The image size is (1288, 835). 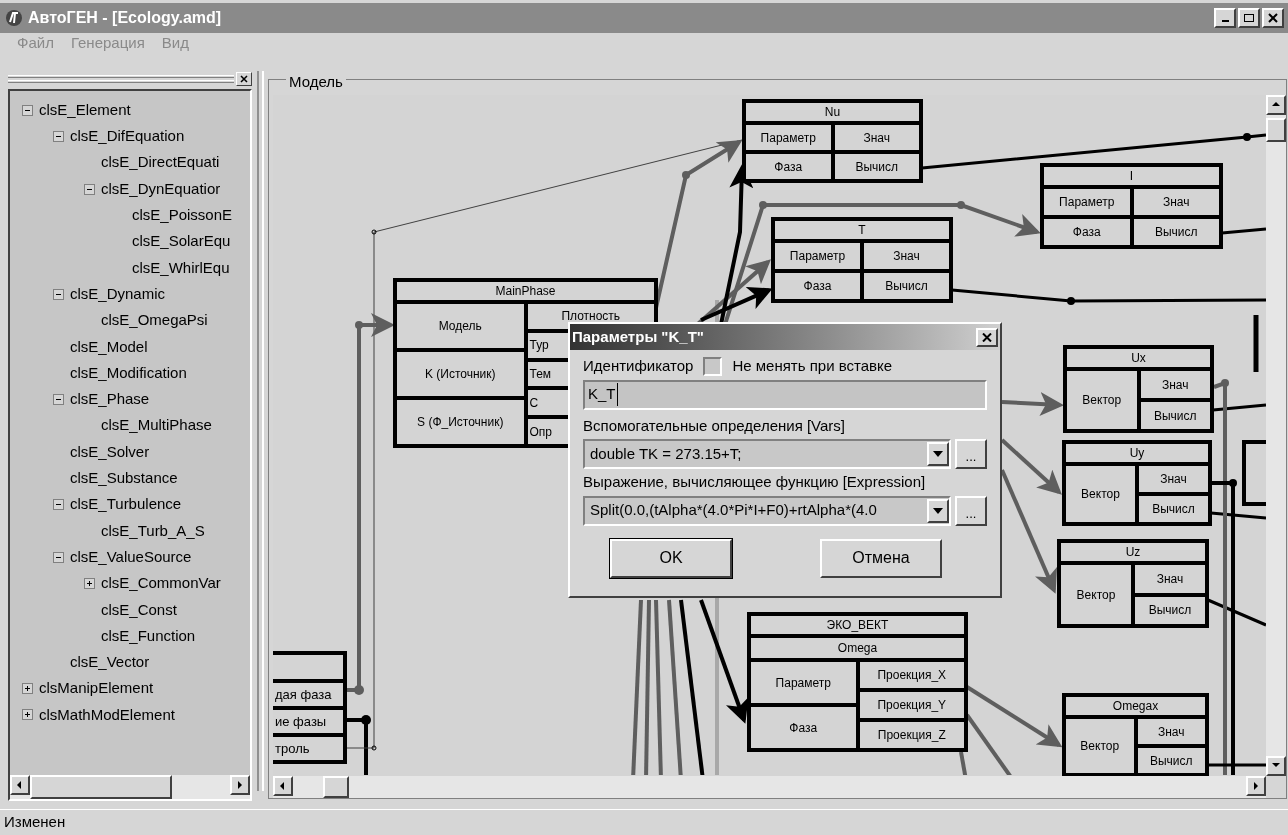 I want to click on node-cell: Проекция_Z, so click(x=911, y=733).